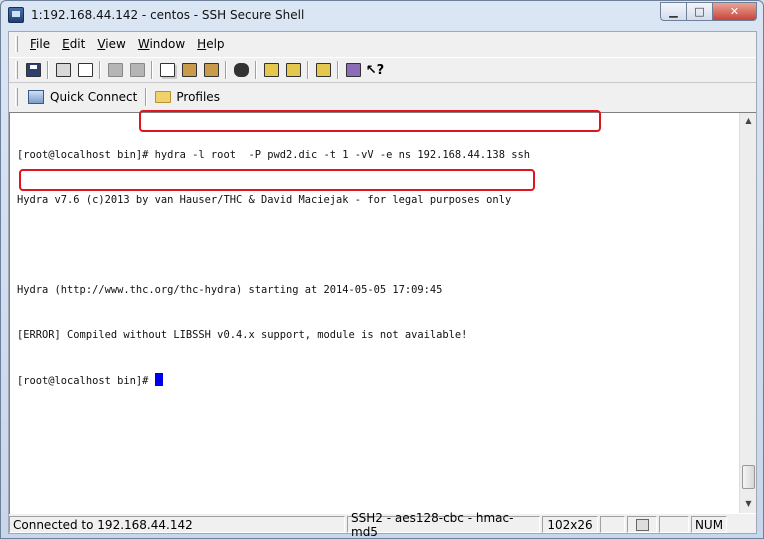 The height and width of the screenshot is (539, 764). I want to click on paste-special-button, so click(211, 70).